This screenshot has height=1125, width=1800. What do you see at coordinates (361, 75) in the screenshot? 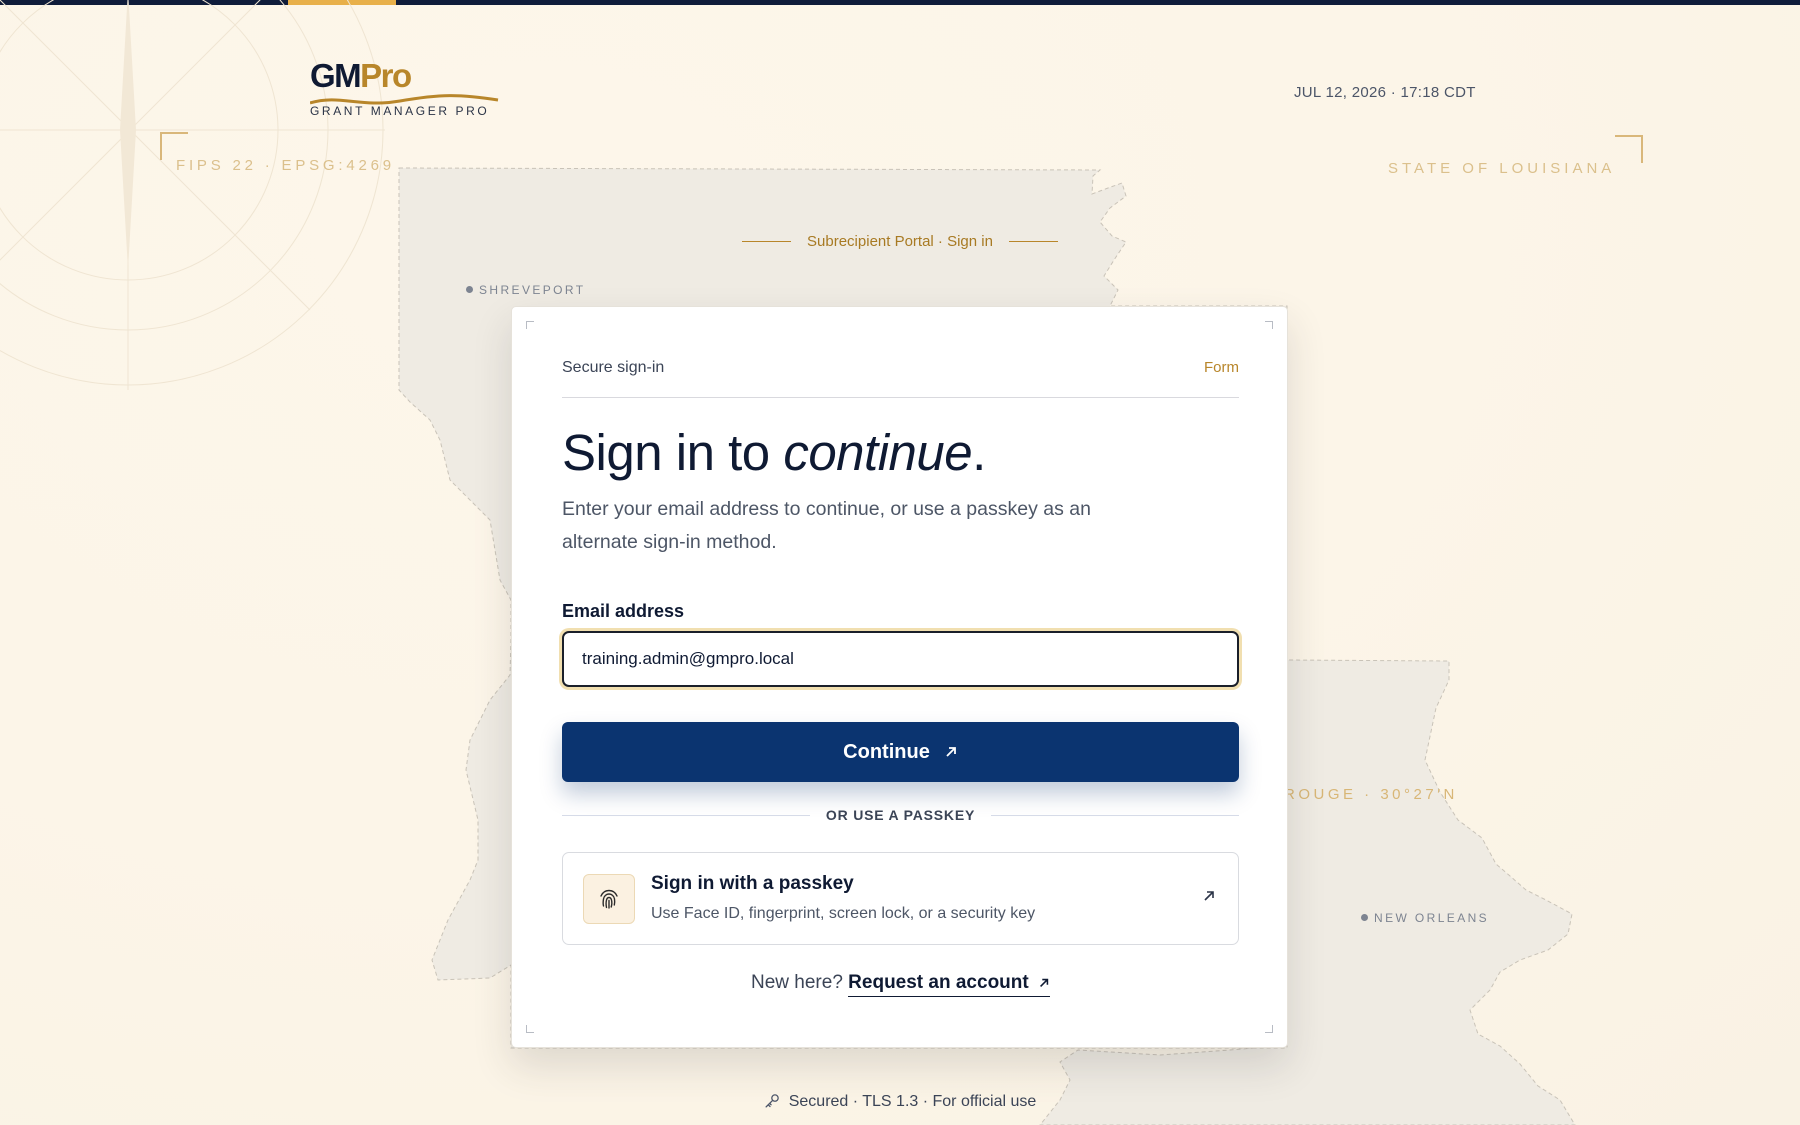
I see `logo-wordmark: GMPro` at bounding box center [361, 75].